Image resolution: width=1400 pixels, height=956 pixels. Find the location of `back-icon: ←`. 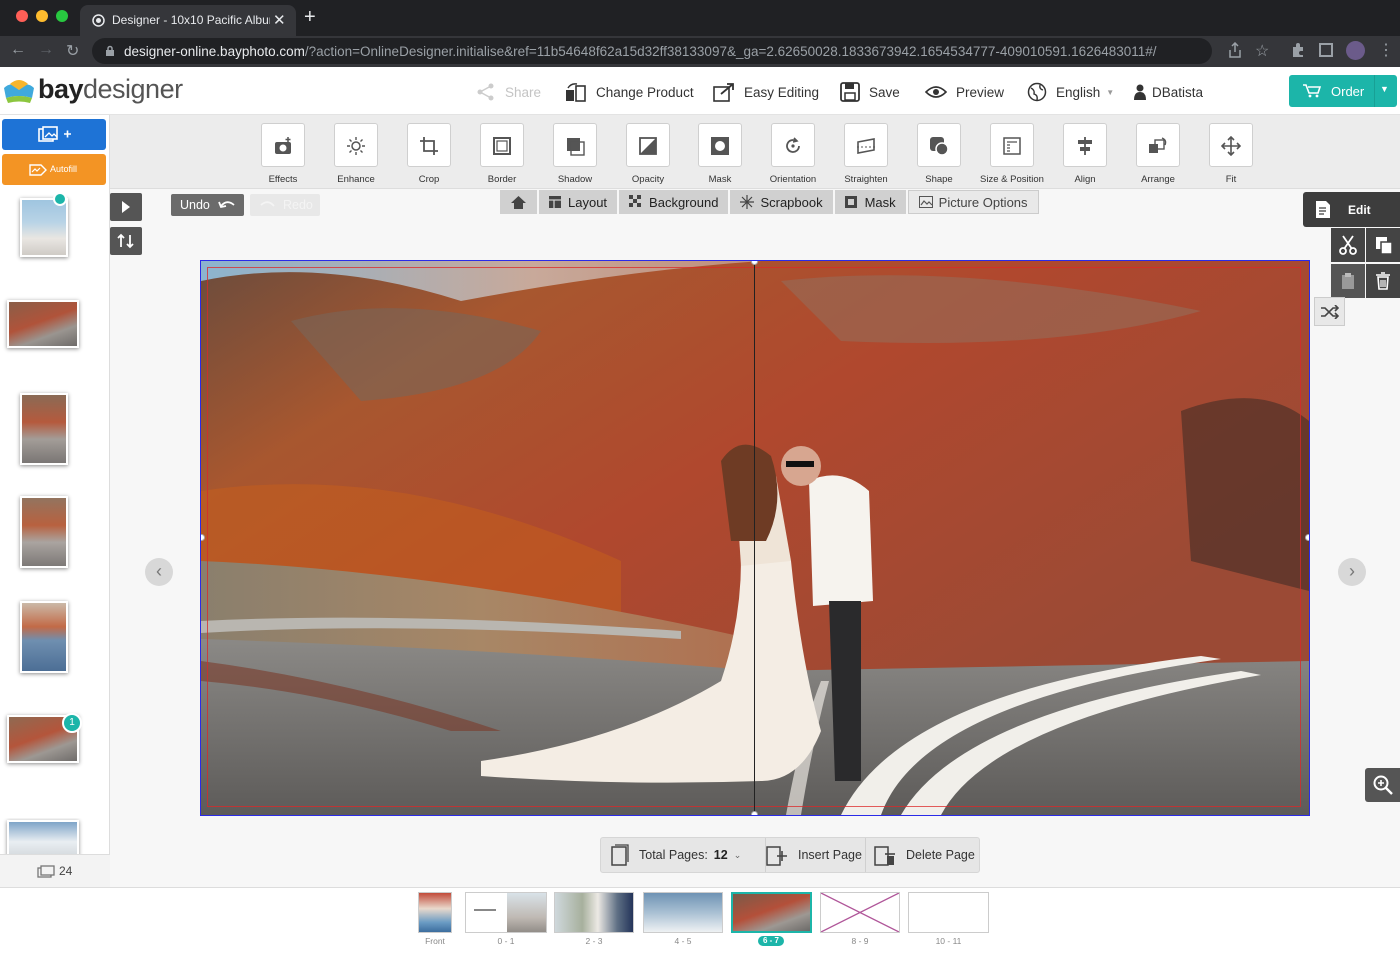

back-icon: ← is located at coordinates (18, 50).